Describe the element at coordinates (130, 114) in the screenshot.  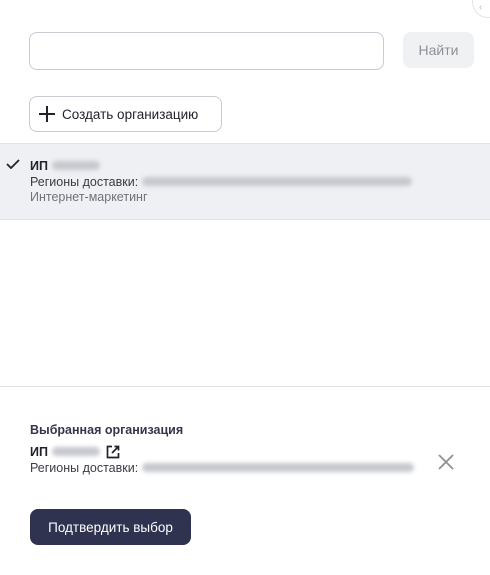
I see `create-organization-label: Создать организацию` at that location.